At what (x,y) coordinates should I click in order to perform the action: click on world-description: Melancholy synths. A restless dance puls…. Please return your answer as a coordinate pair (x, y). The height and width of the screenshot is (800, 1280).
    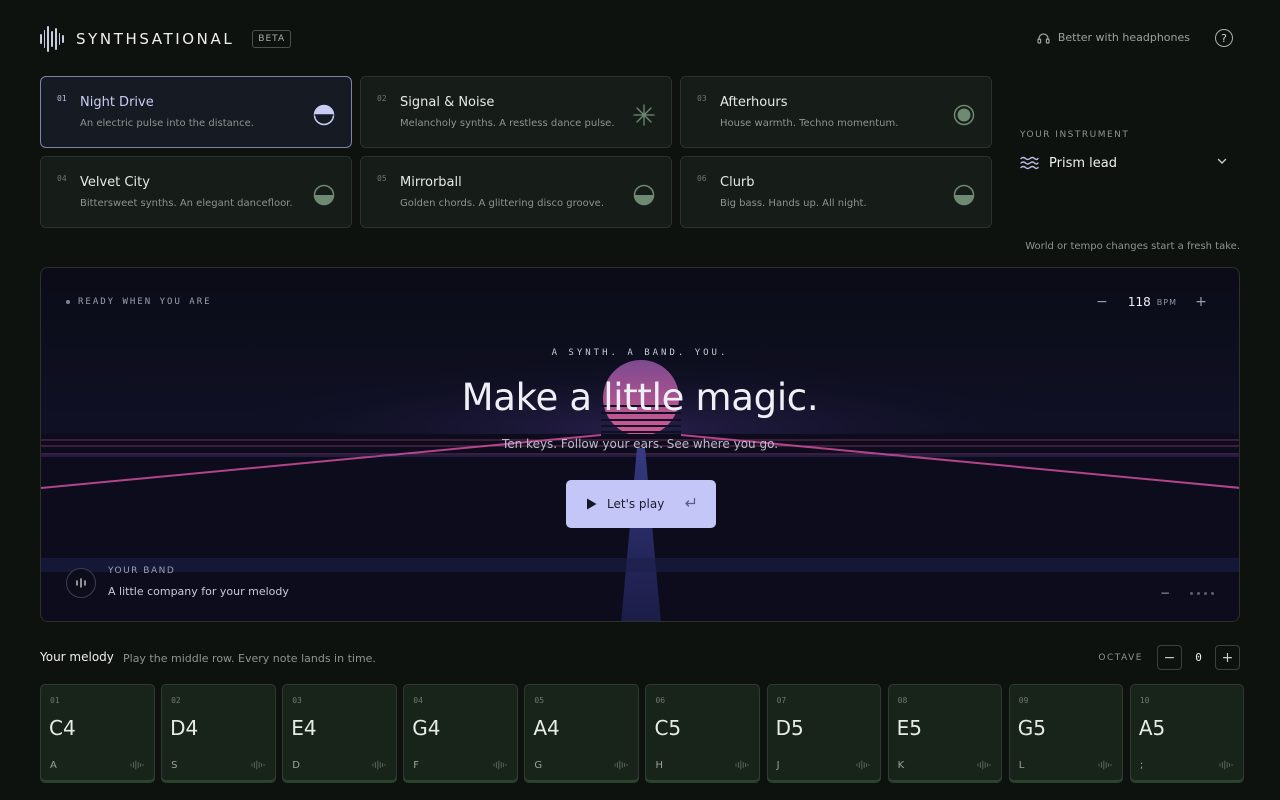
    Looking at the image, I should click on (507, 123).